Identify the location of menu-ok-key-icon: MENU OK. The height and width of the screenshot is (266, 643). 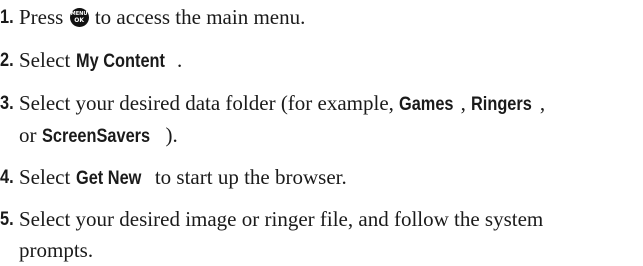
(79, 17).